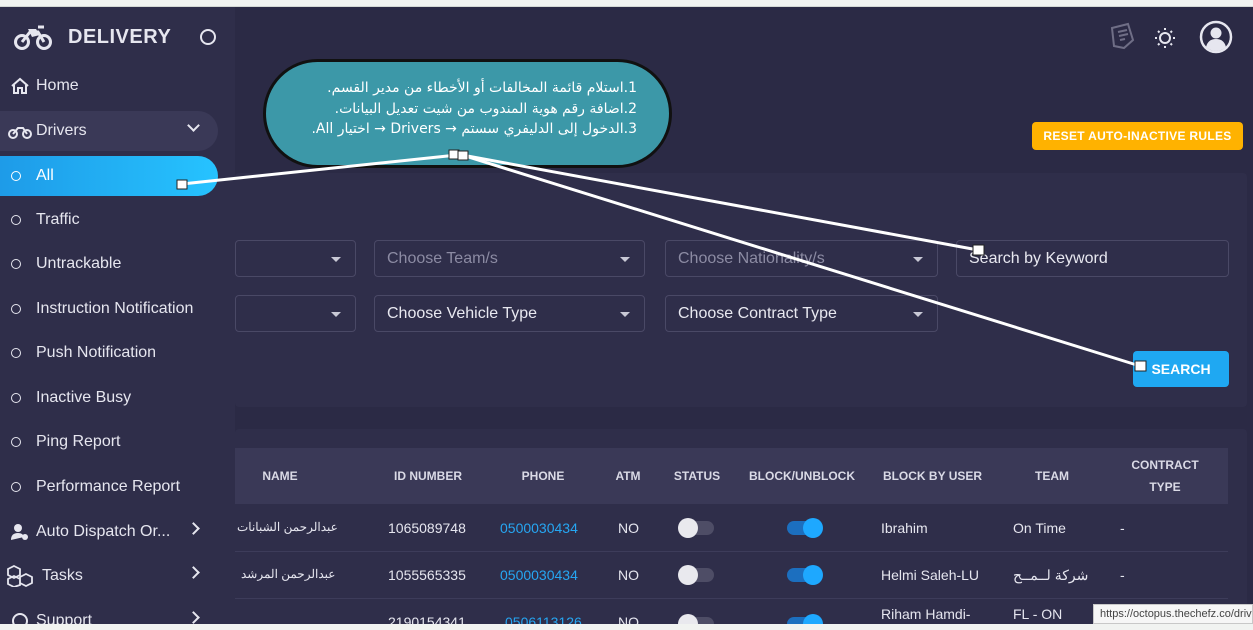 The image size is (1253, 630). I want to click on sidebar-subitem-traffic: Traffic, so click(109, 220).